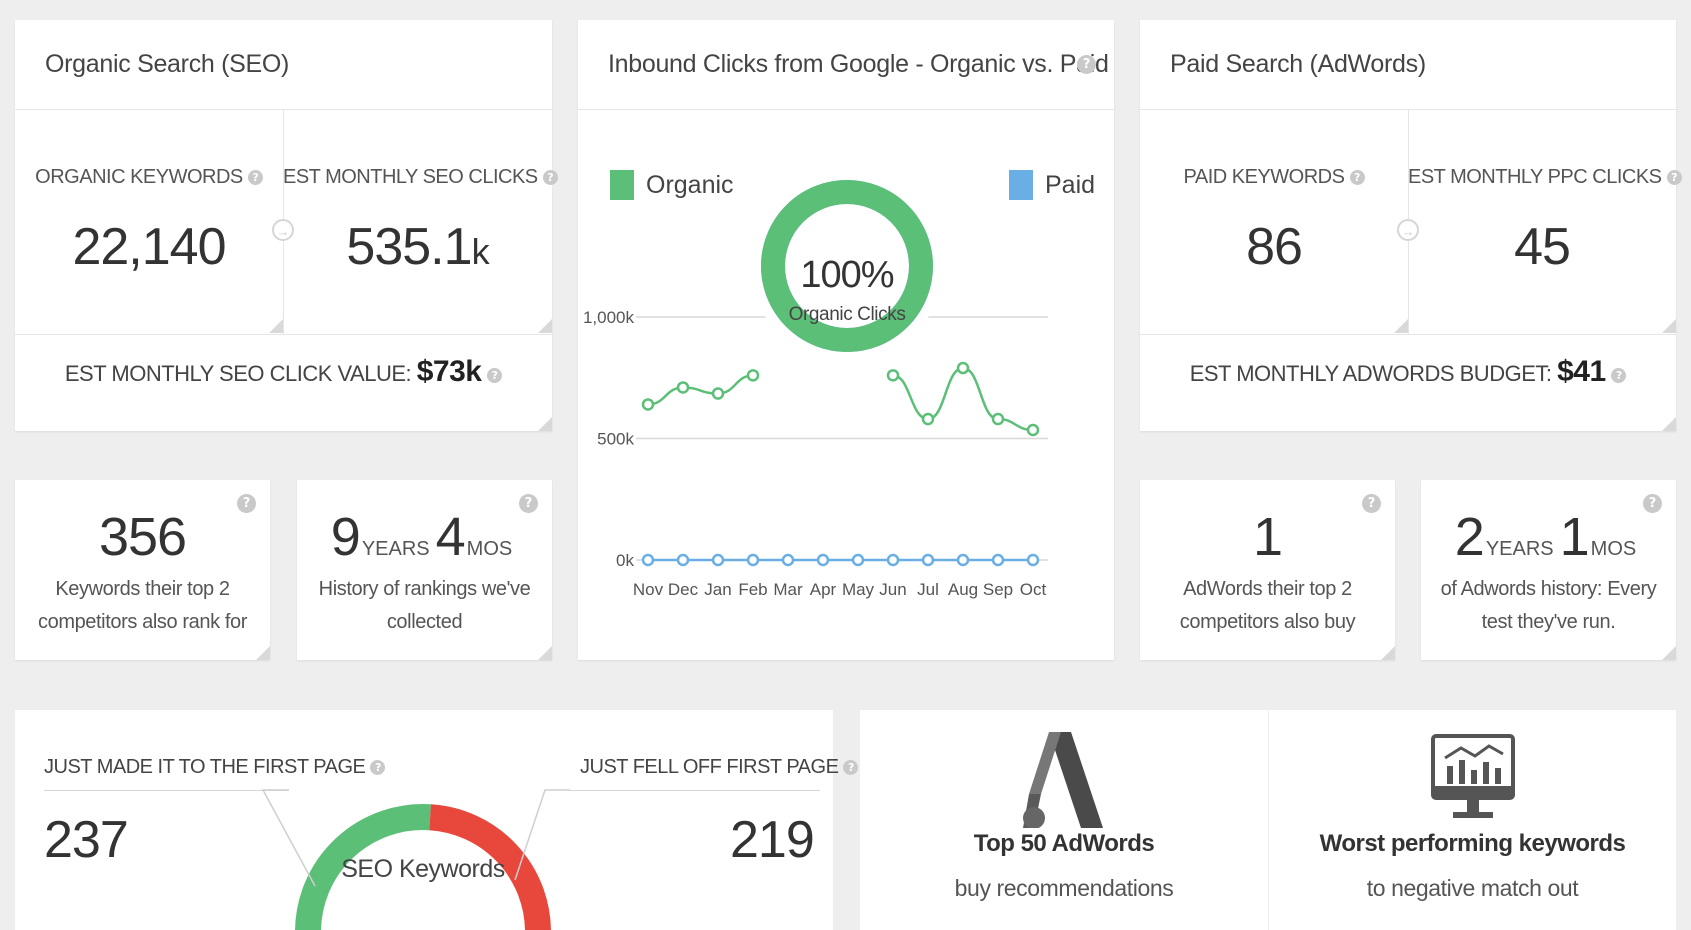  What do you see at coordinates (998, 589) in the screenshot?
I see `x-tick-label: Sep` at bounding box center [998, 589].